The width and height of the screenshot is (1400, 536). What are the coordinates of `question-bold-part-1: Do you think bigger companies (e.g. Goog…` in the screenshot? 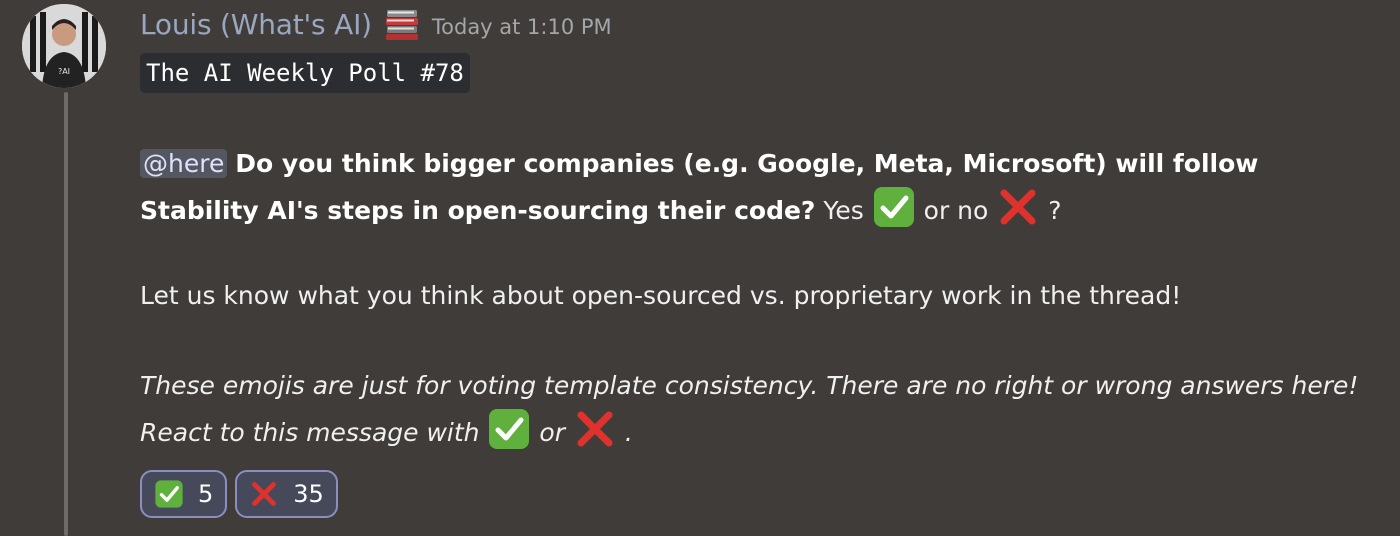 It's located at (747, 163).